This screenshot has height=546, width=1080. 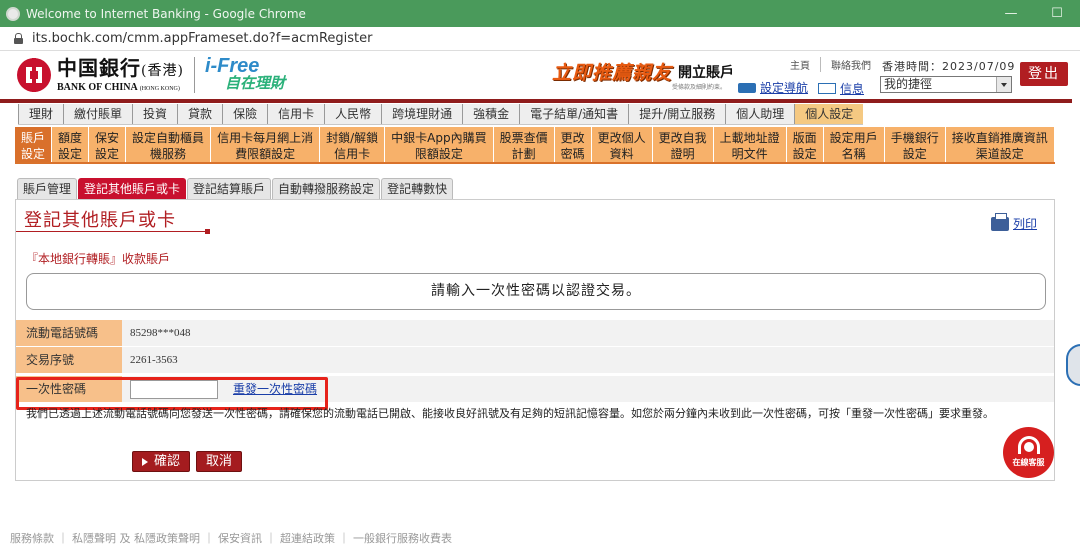 I want to click on chrome-icon, so click(x=13, y=13).